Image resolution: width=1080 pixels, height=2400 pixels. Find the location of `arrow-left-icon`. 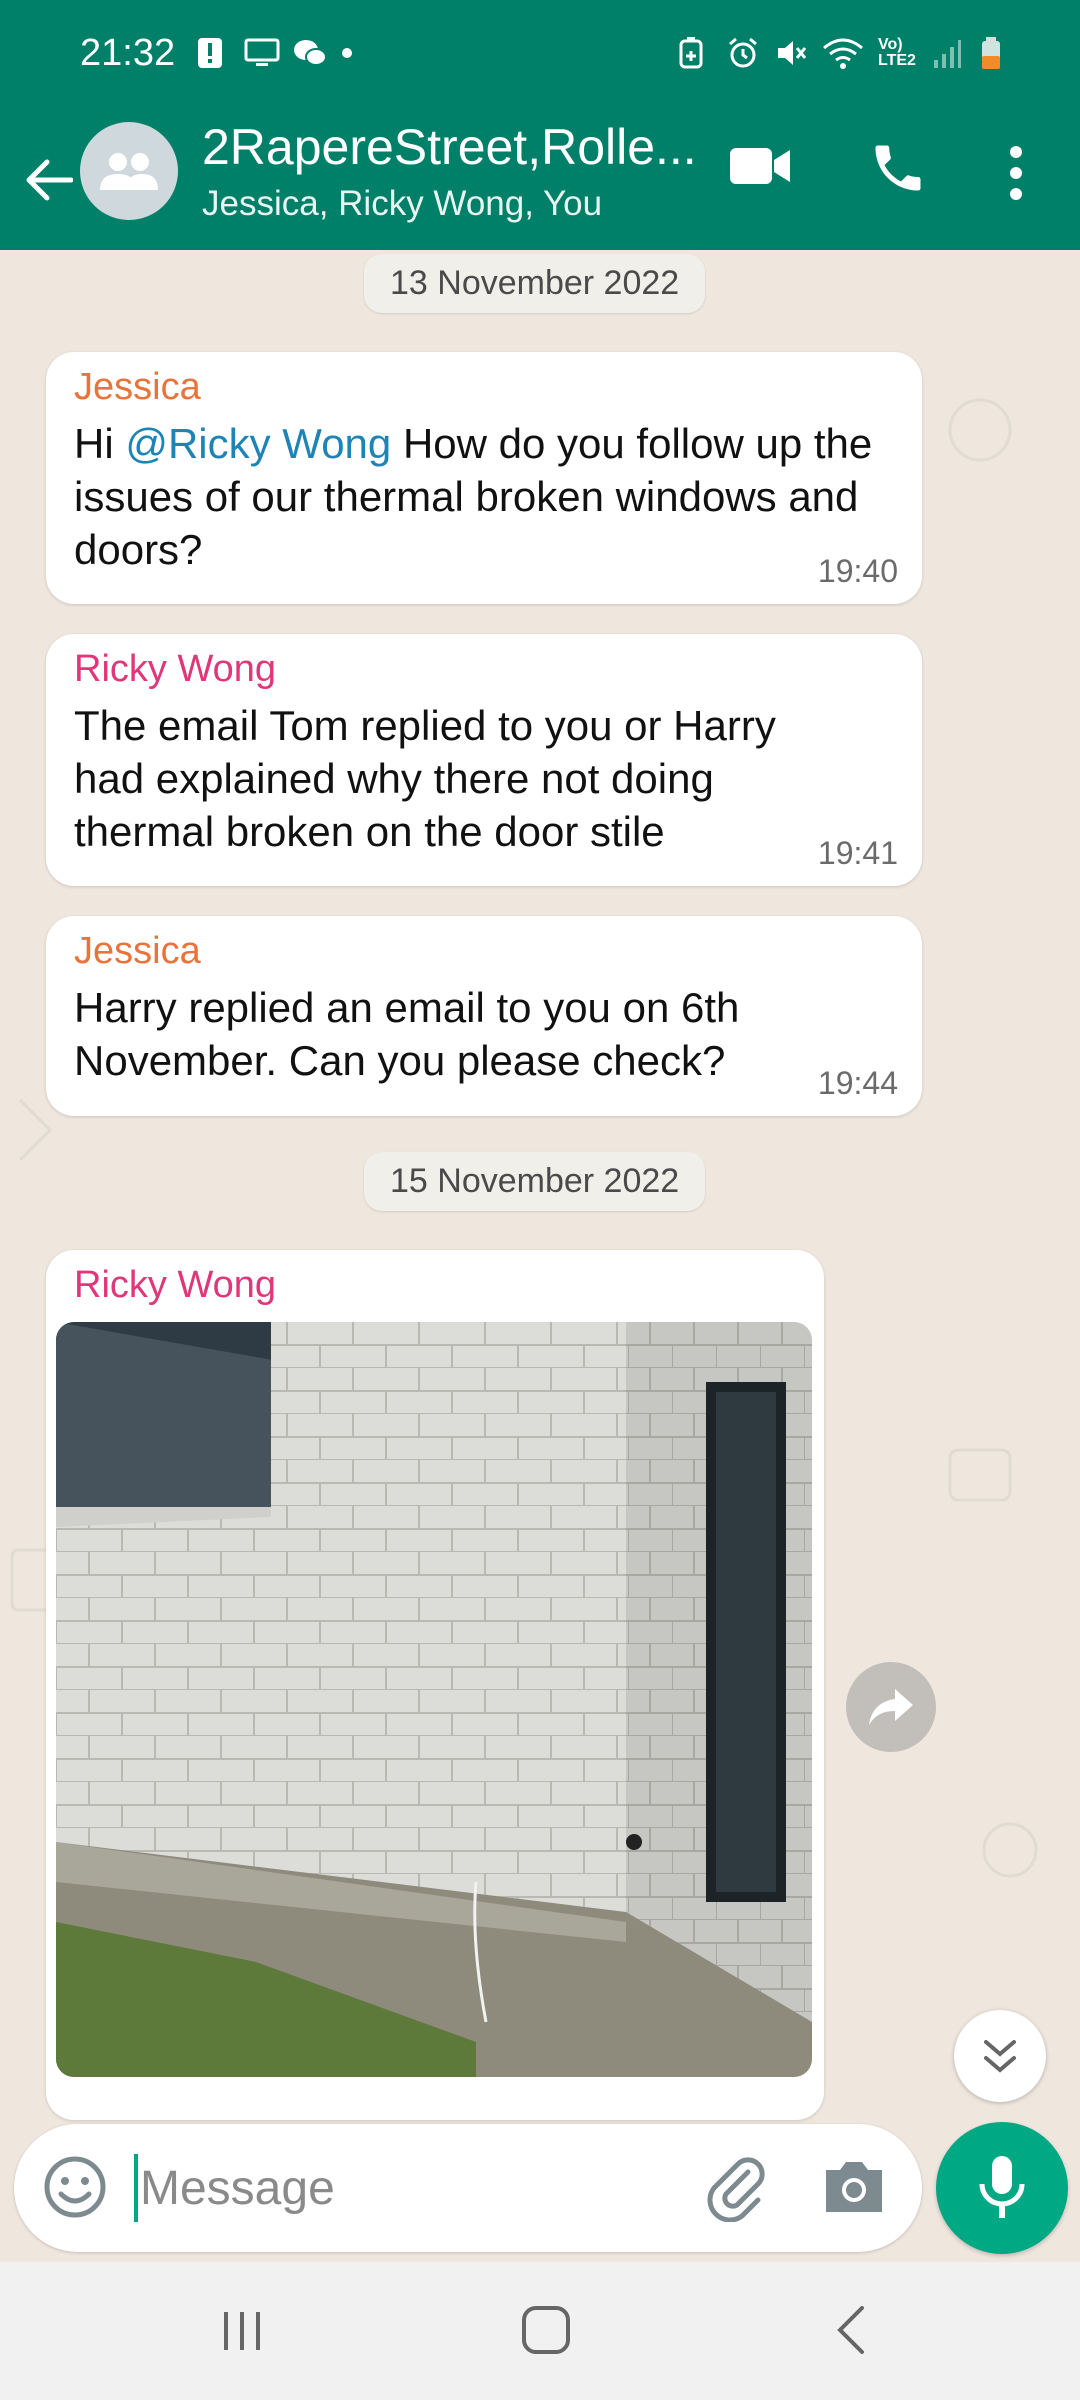

arrow-left-icon is located at coordinates (49, 180).